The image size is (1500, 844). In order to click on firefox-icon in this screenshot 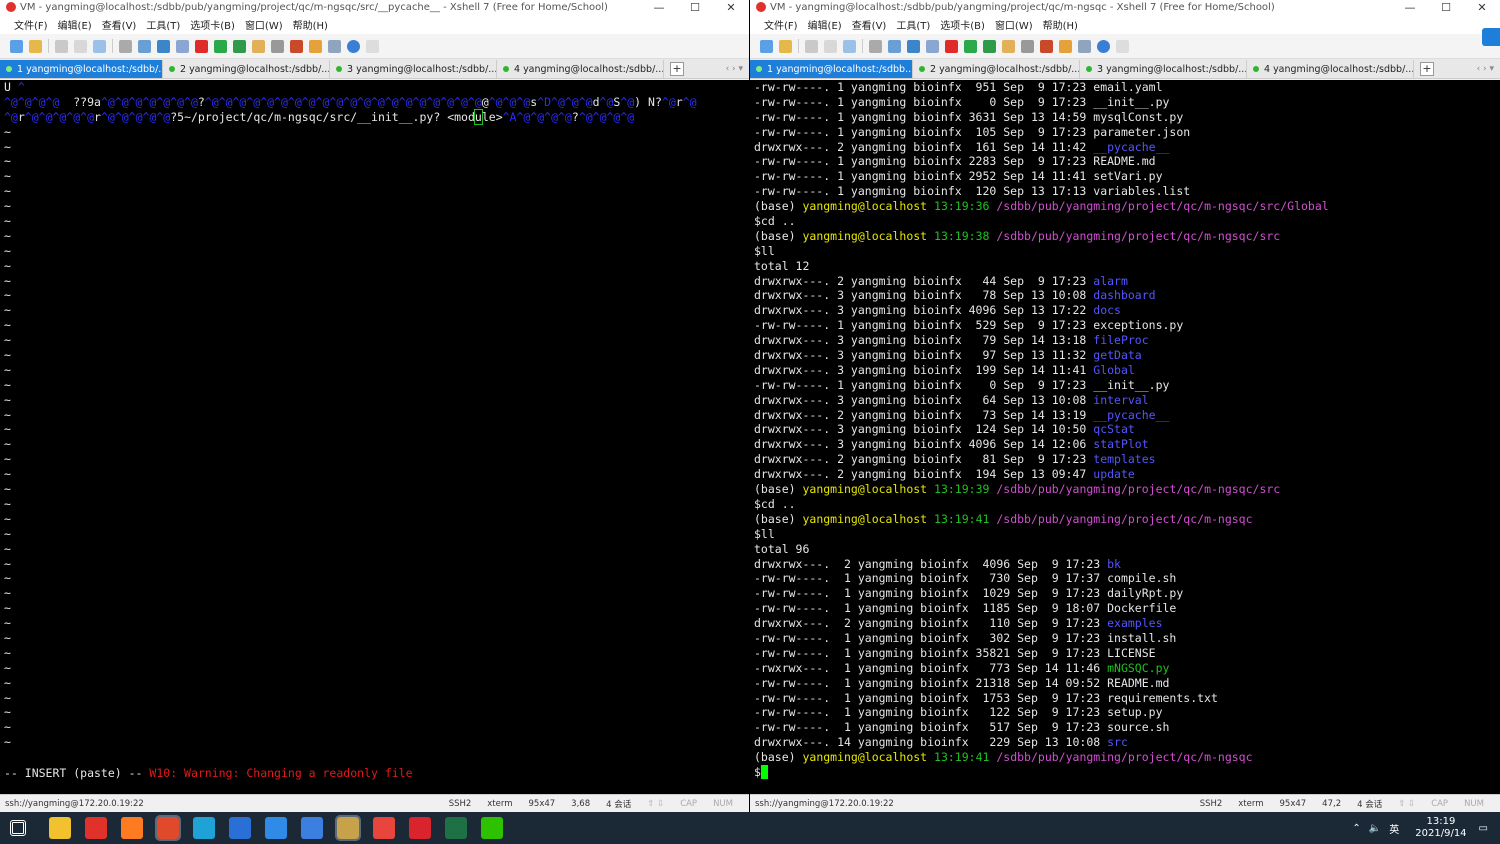, I will do `click(132, 828)`.